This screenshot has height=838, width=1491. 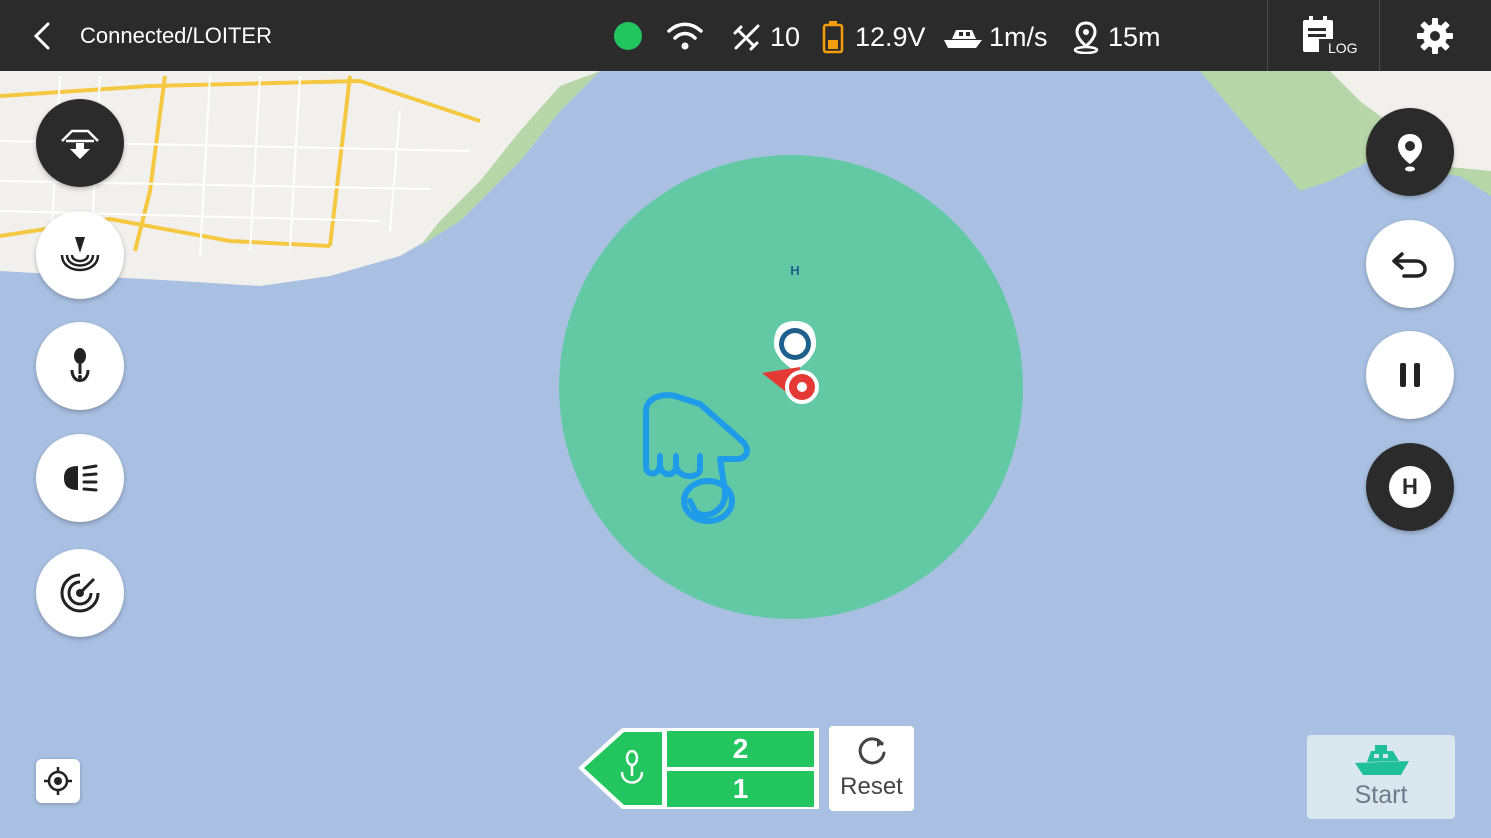 What do you see at coordinates (871, 768) in the screenshot?
I see `reset-button: Reset` at bounding box center [871, 768].